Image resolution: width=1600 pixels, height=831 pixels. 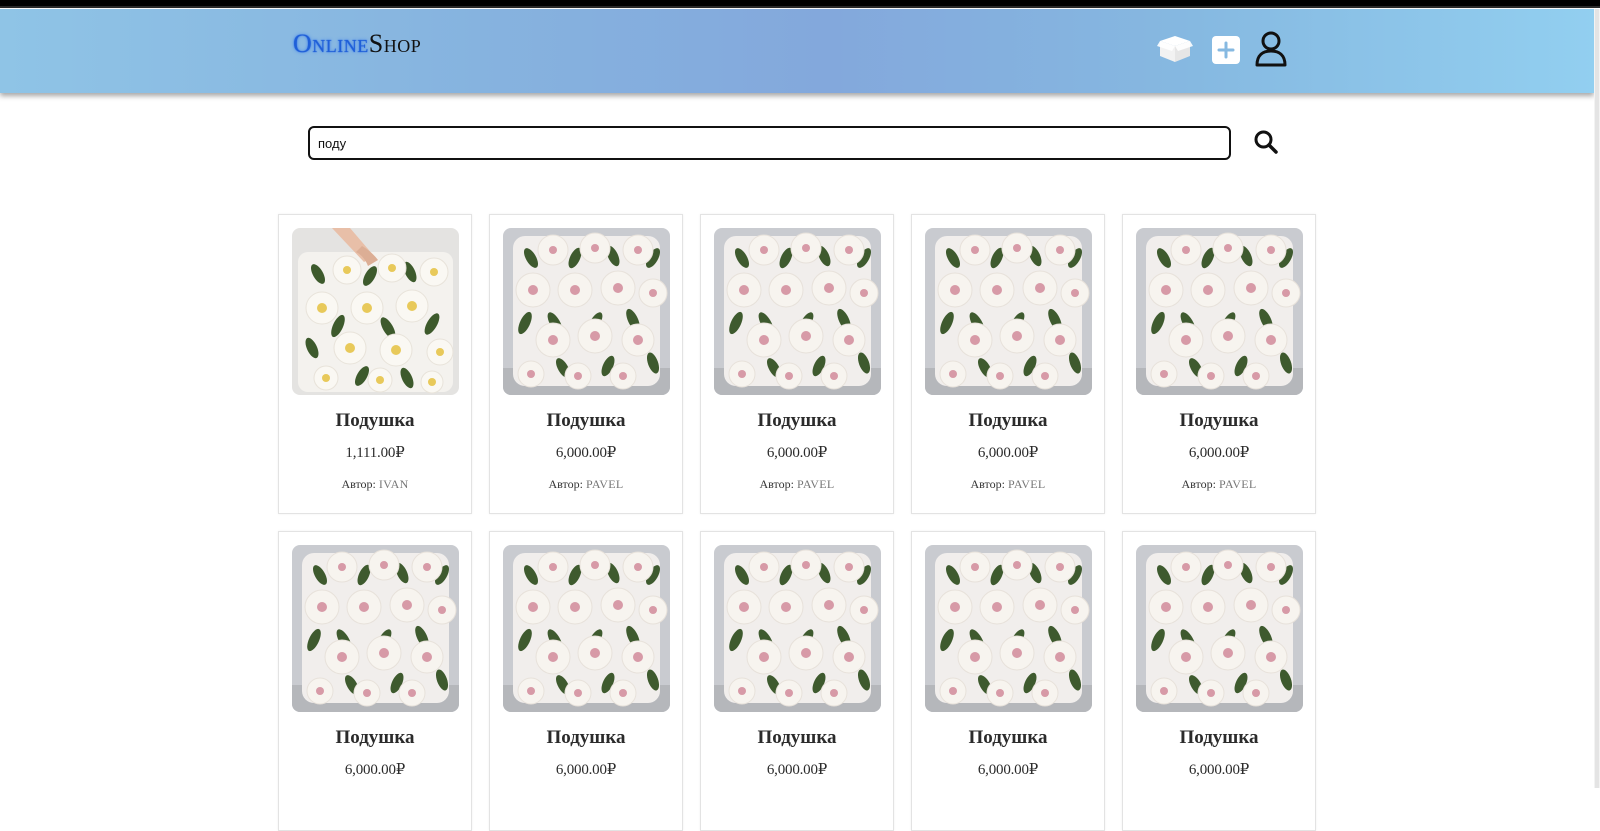 What do you see at coordinates (375, 453) in the screenshot?
I see `product-price: 1,111.00₽` at bounding box center [375, 453].